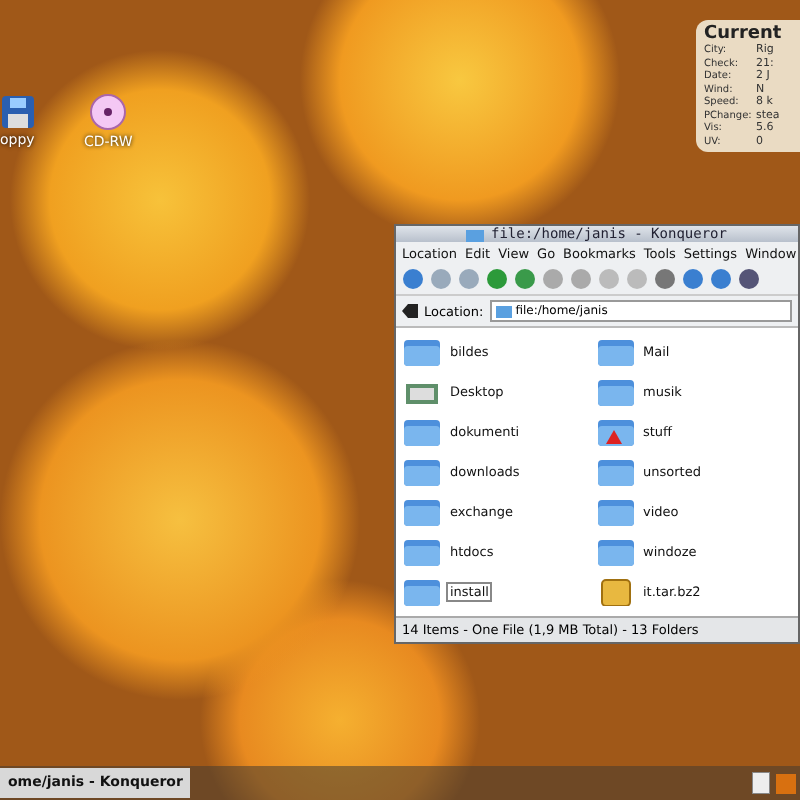 Image resolution: width=800 pixels, height=800 pixels. Describe the element at coordinates (108, 112) in the screenshot. I see `disc-icon` at that location.